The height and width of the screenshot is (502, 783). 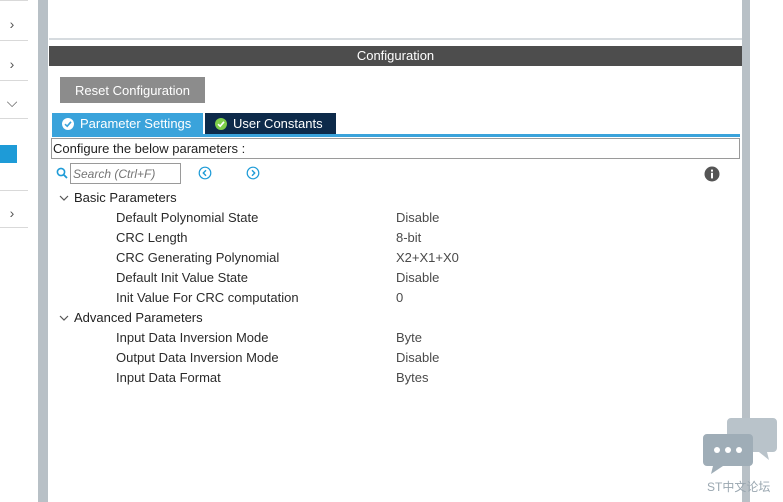 What do you see at coordinates (168, 378) in the screenshot?
I see `param-name: Input Data Format` at bounding box center [168, 378].